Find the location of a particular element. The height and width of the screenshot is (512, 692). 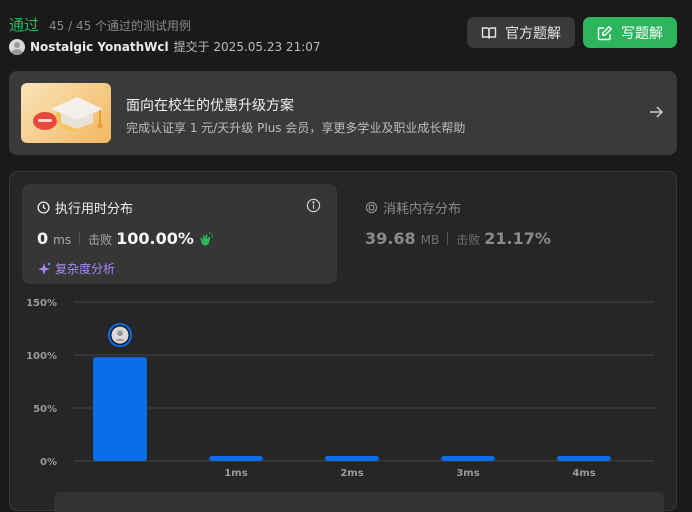

write-solution-label: 写题解 is located at coordinates (642, 33).